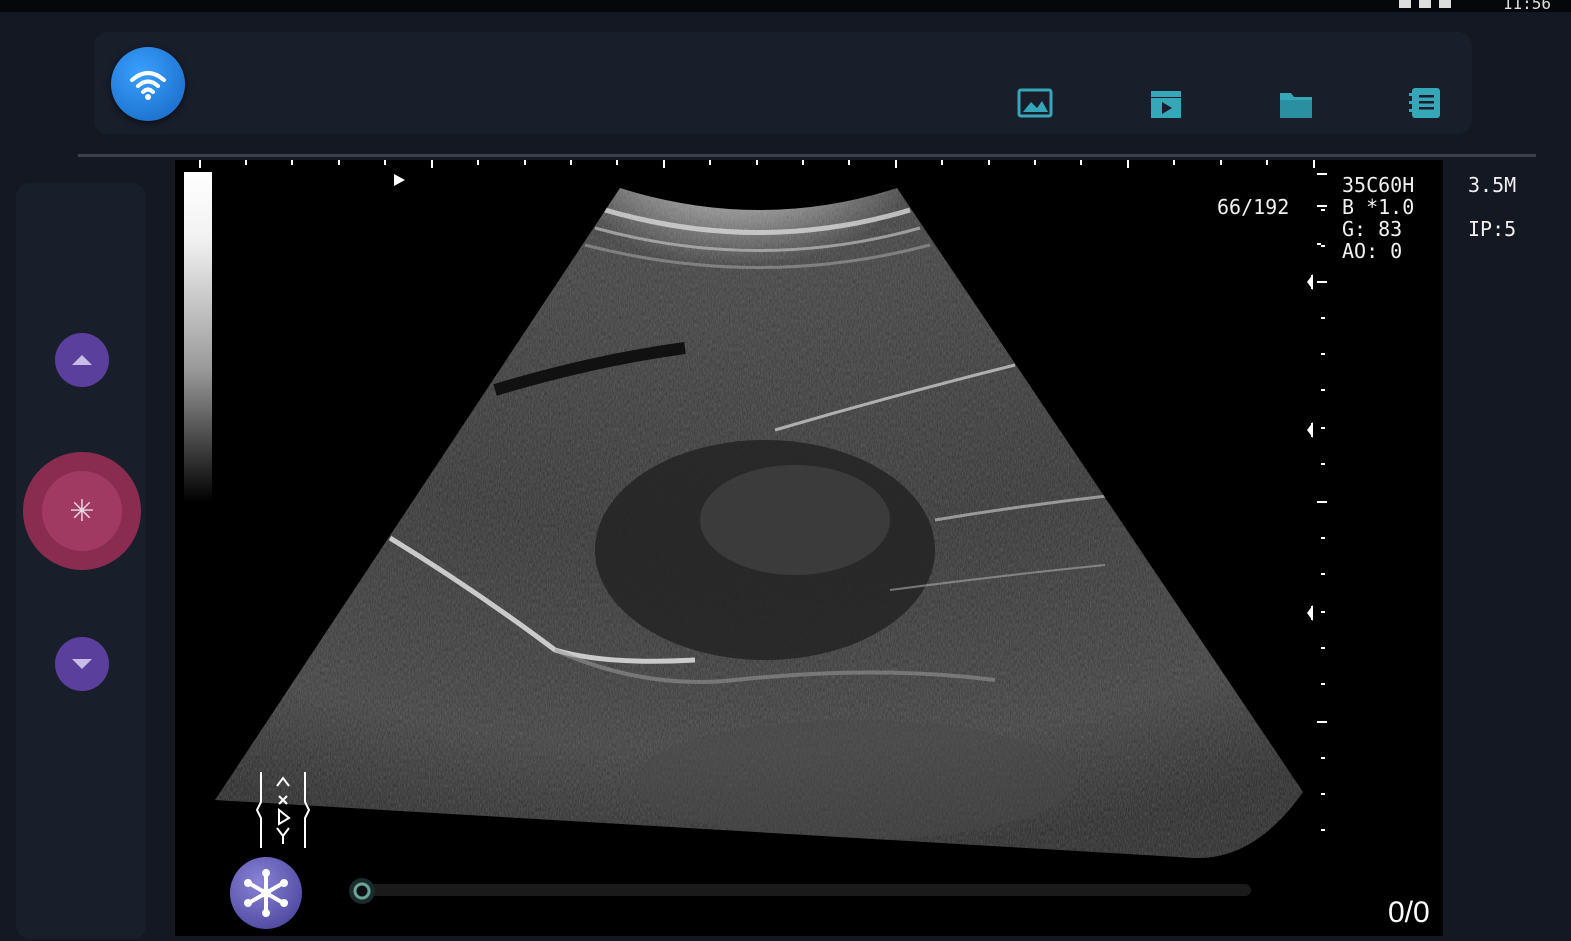 The width and height of the screenshot is (1571, 941). What do you see at coordinates (1372, 251) in the screenshot?
I see `acoustic-output-label: AO: 0` at bounding box center [1372, 251].